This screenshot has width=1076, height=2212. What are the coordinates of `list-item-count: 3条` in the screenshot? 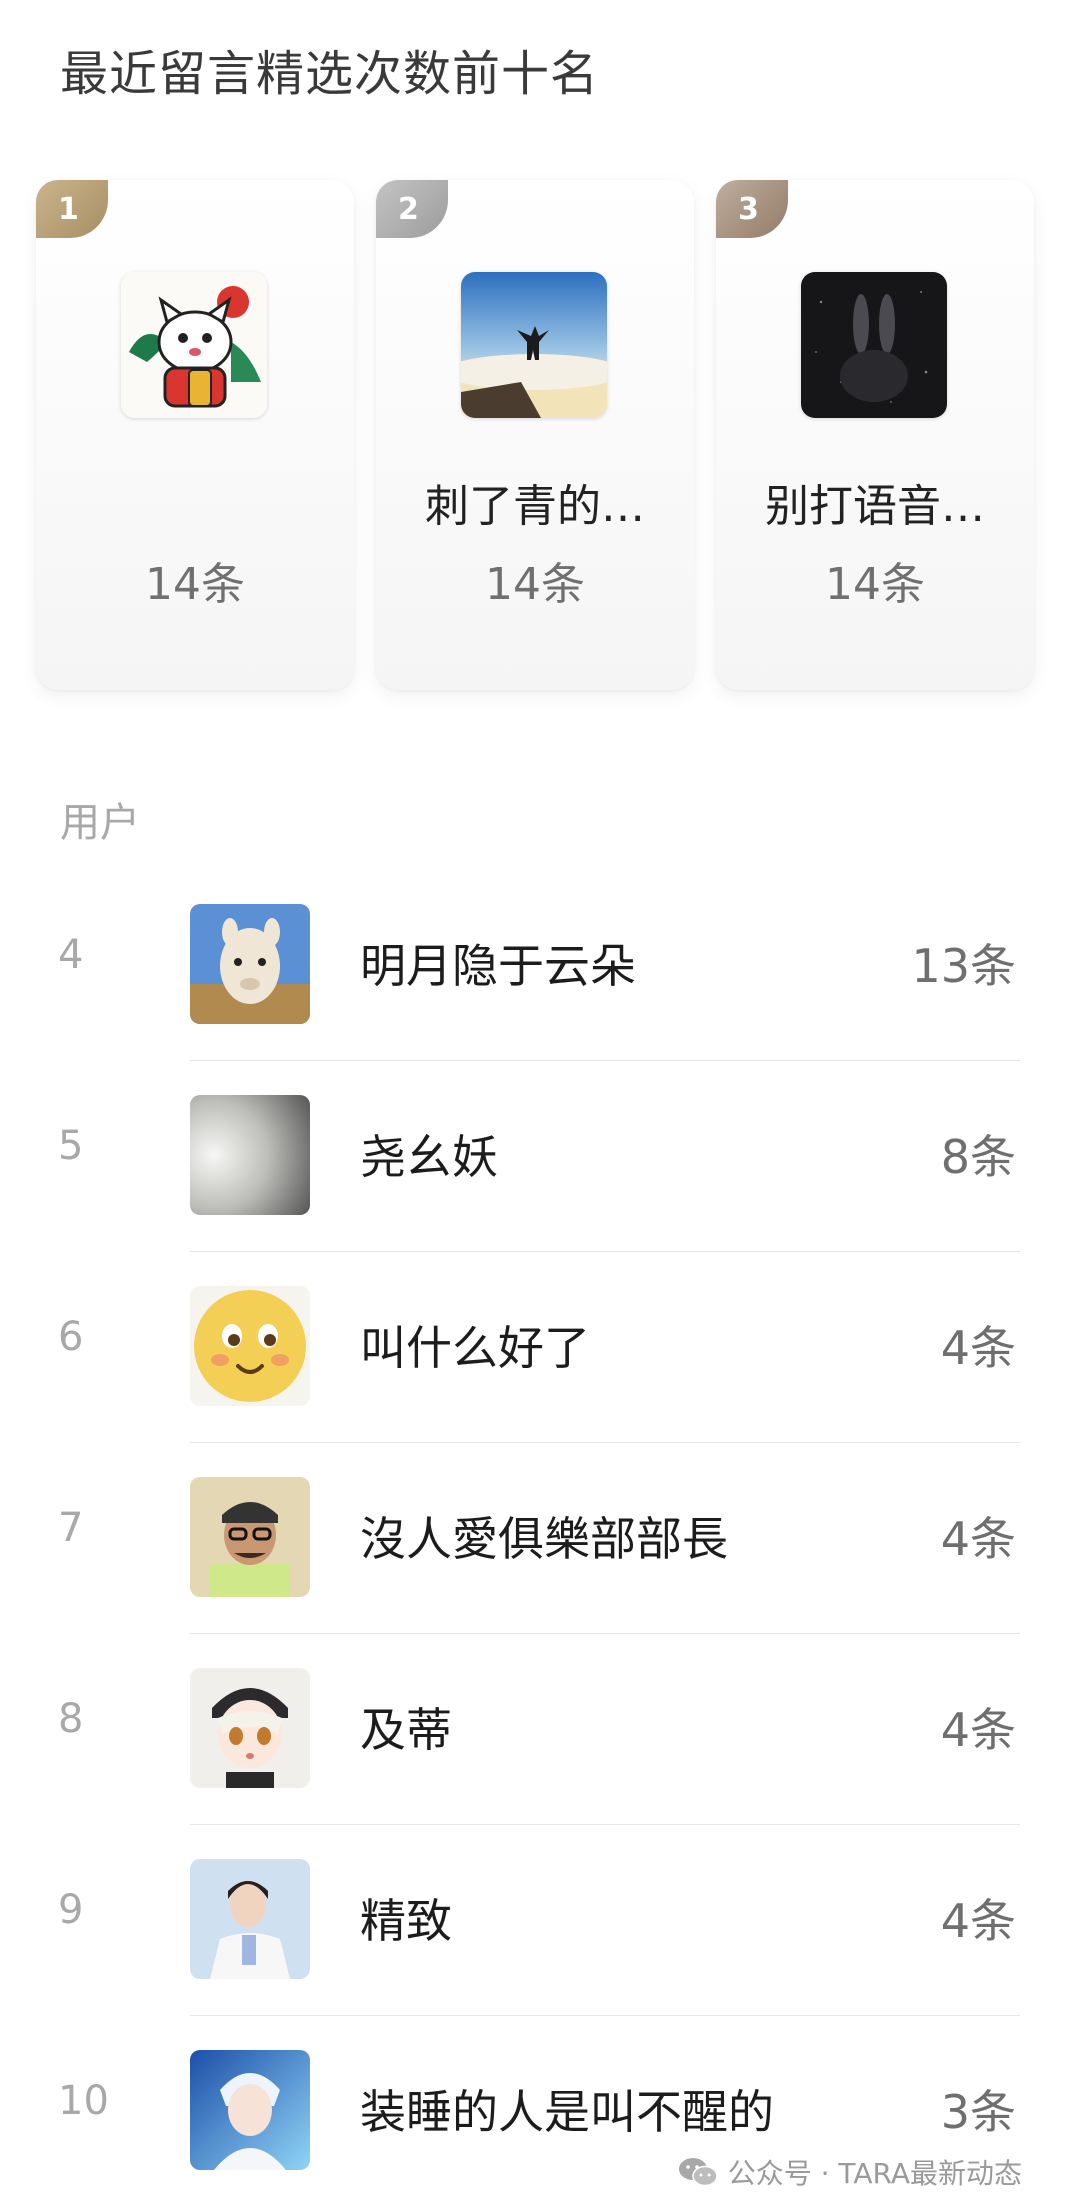 It's located at (978, 2112).